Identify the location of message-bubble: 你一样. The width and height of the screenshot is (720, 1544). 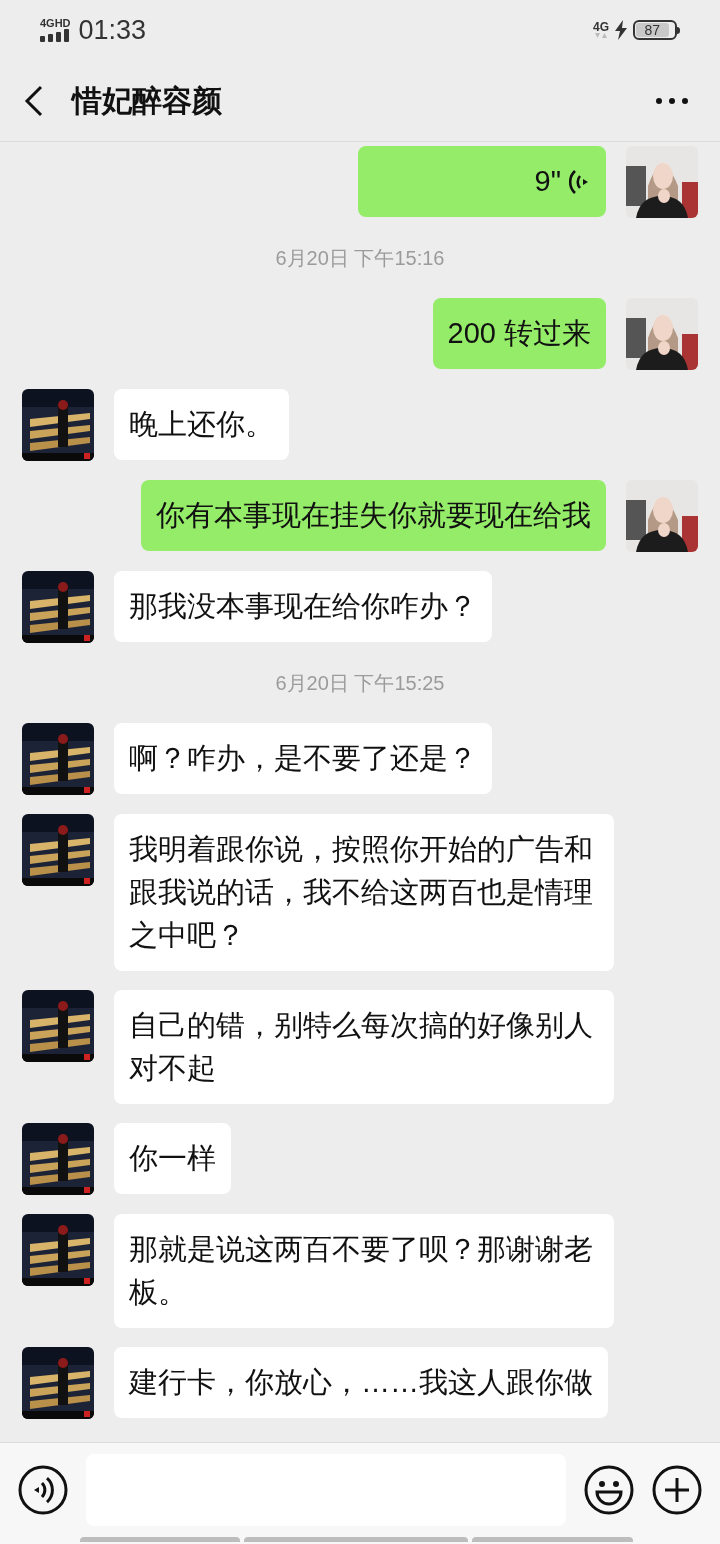
(172, 1158).